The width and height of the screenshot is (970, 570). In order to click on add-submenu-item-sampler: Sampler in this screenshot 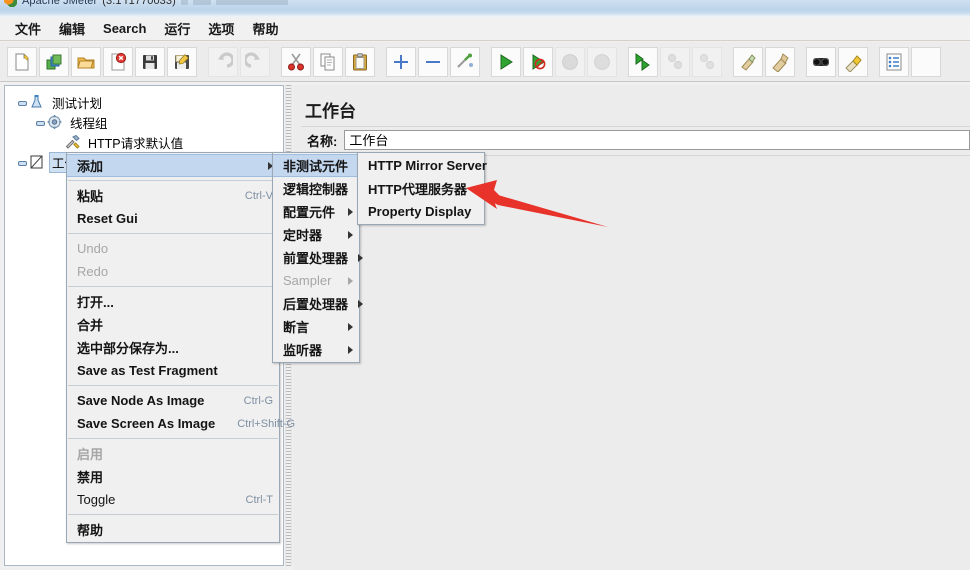, I will do `click(316, 280)`.